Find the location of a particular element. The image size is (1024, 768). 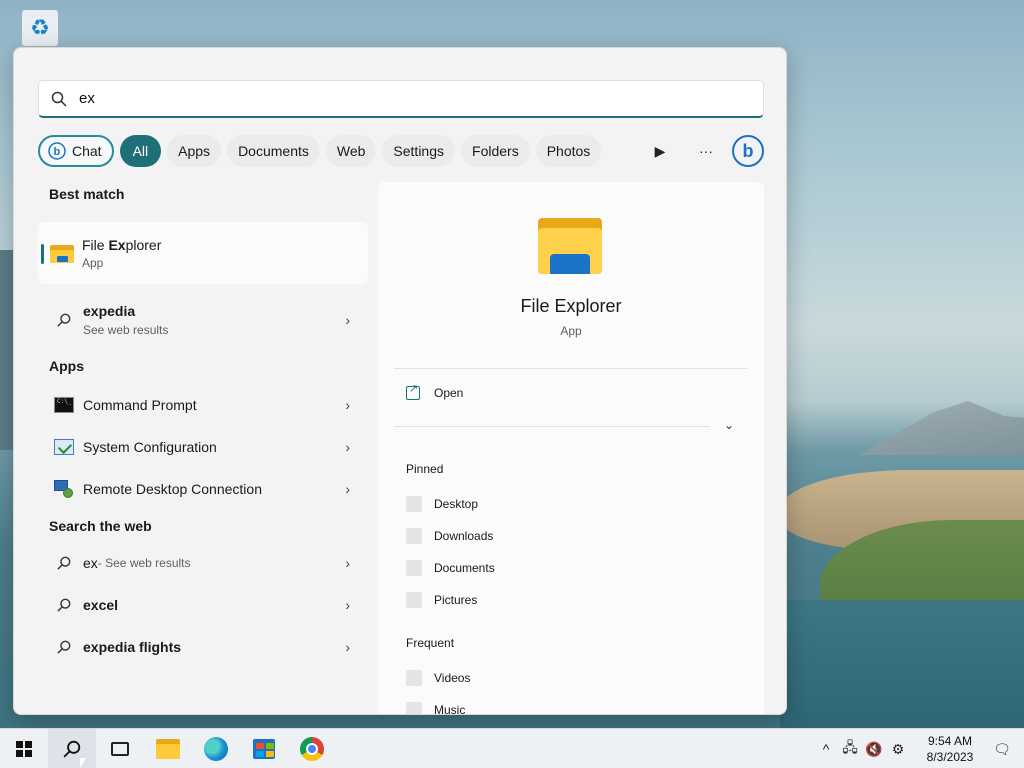

file-explorer-large-icon is located at coordinates (571, 246).